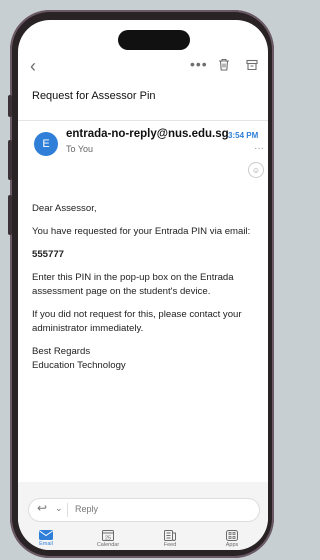 This screenshot has width=320, height=560. I want to click on trash-icon, so click(224, 67).